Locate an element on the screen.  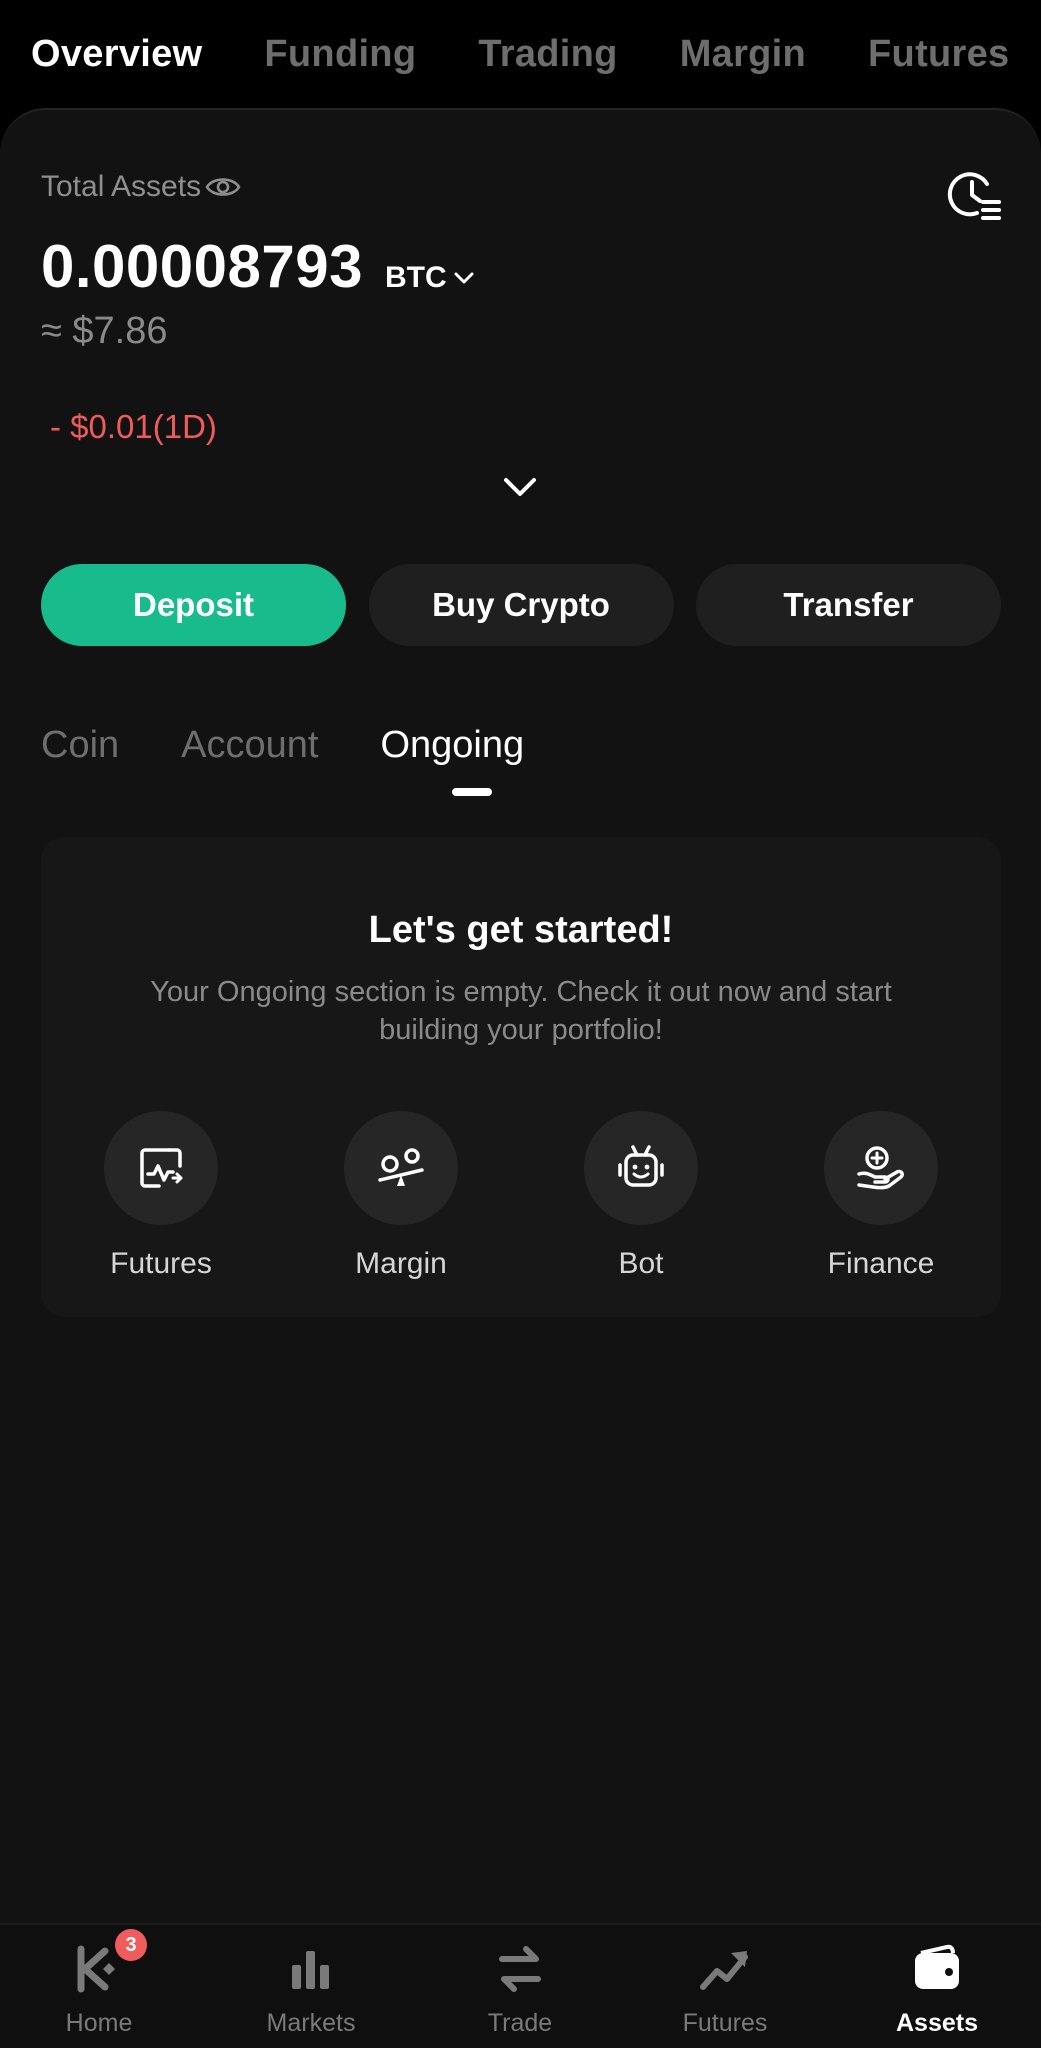
asset-sub-tabs: Coin Account Ongoing is located at coordinates (313, 745).